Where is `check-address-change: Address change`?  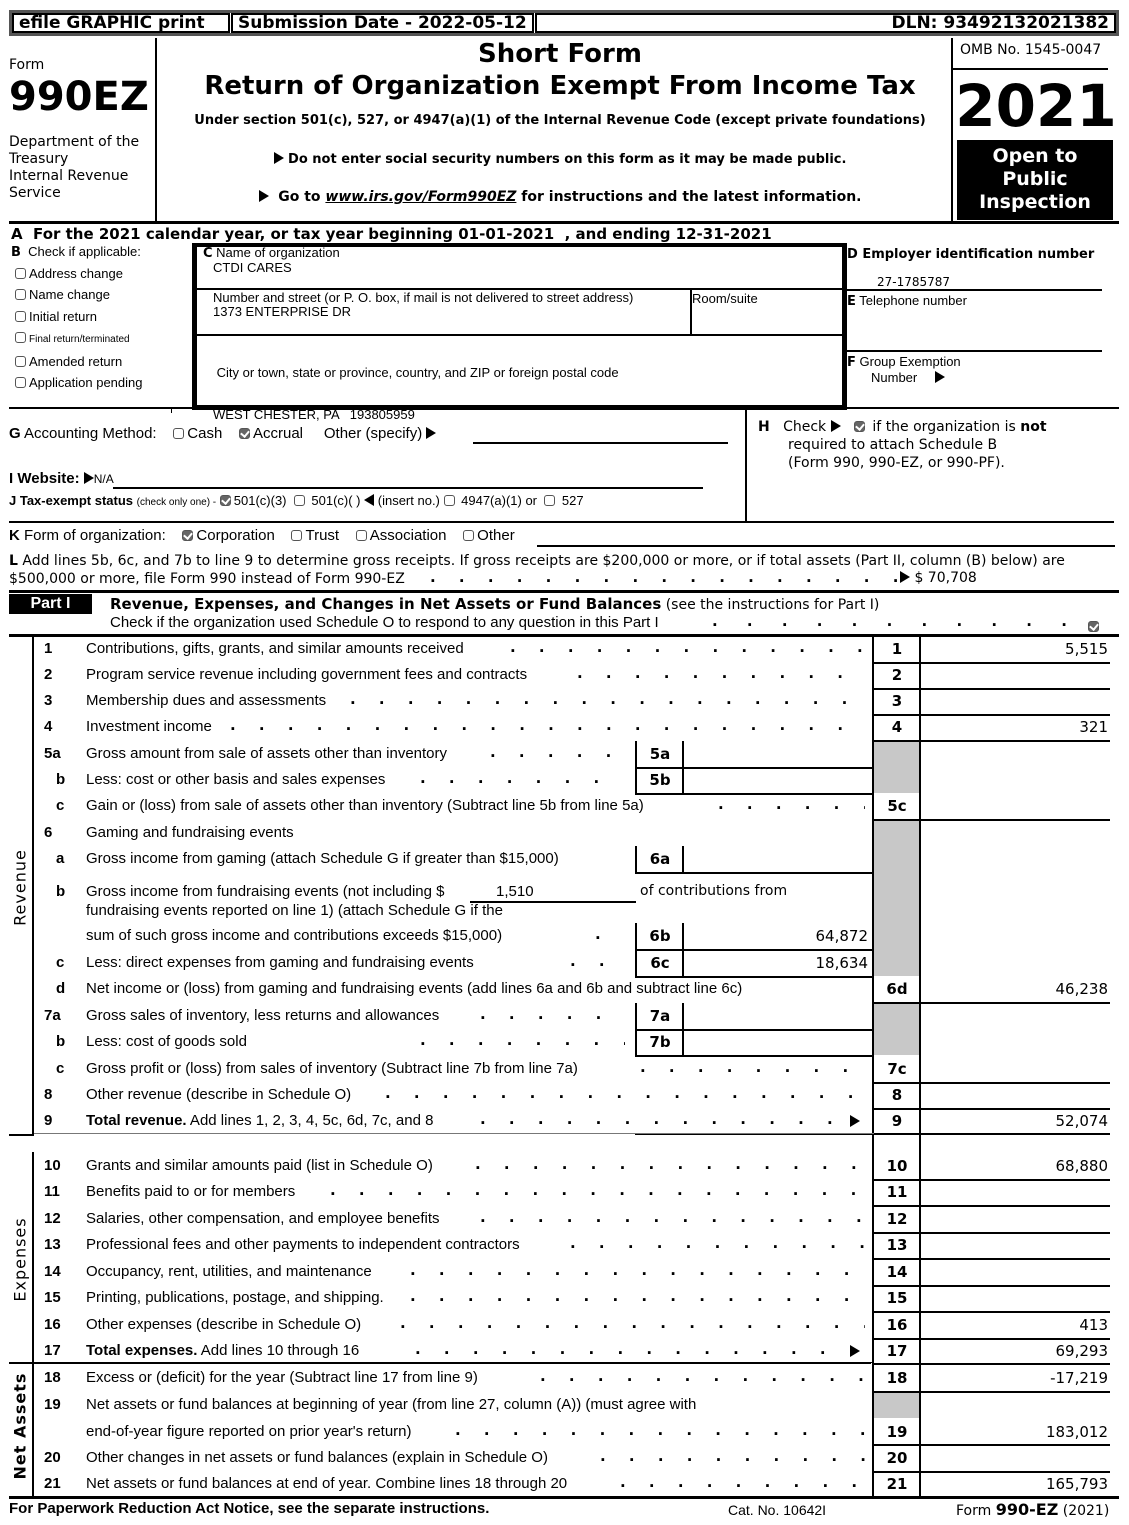
check-address-change: Address change is located at coordinates (78, 273).